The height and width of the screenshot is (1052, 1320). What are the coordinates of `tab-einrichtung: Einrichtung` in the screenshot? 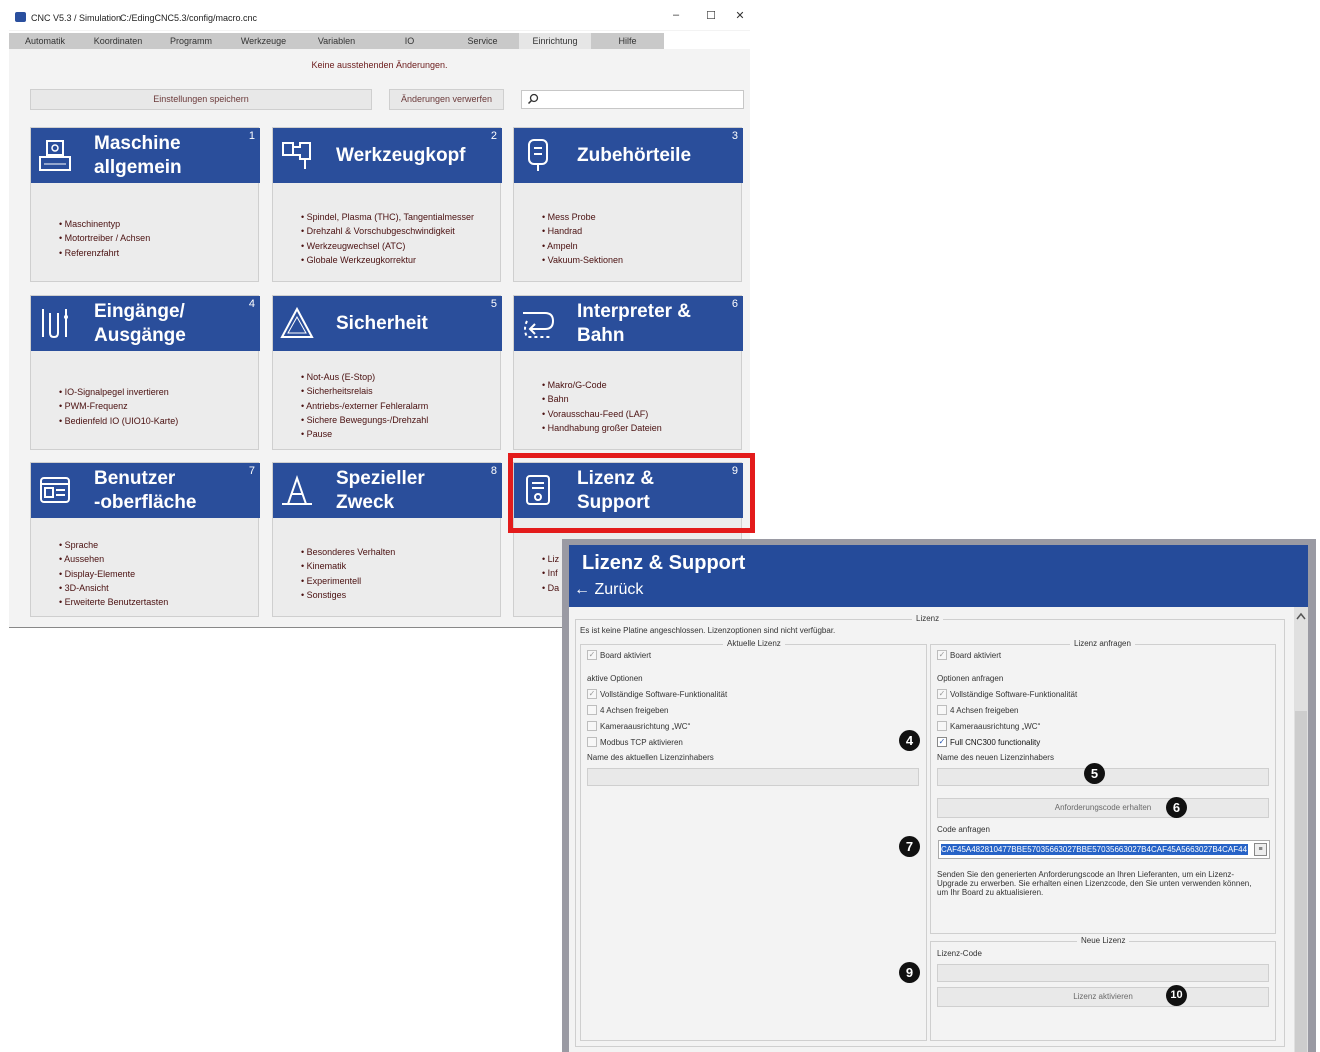 It's located at (555, 41).